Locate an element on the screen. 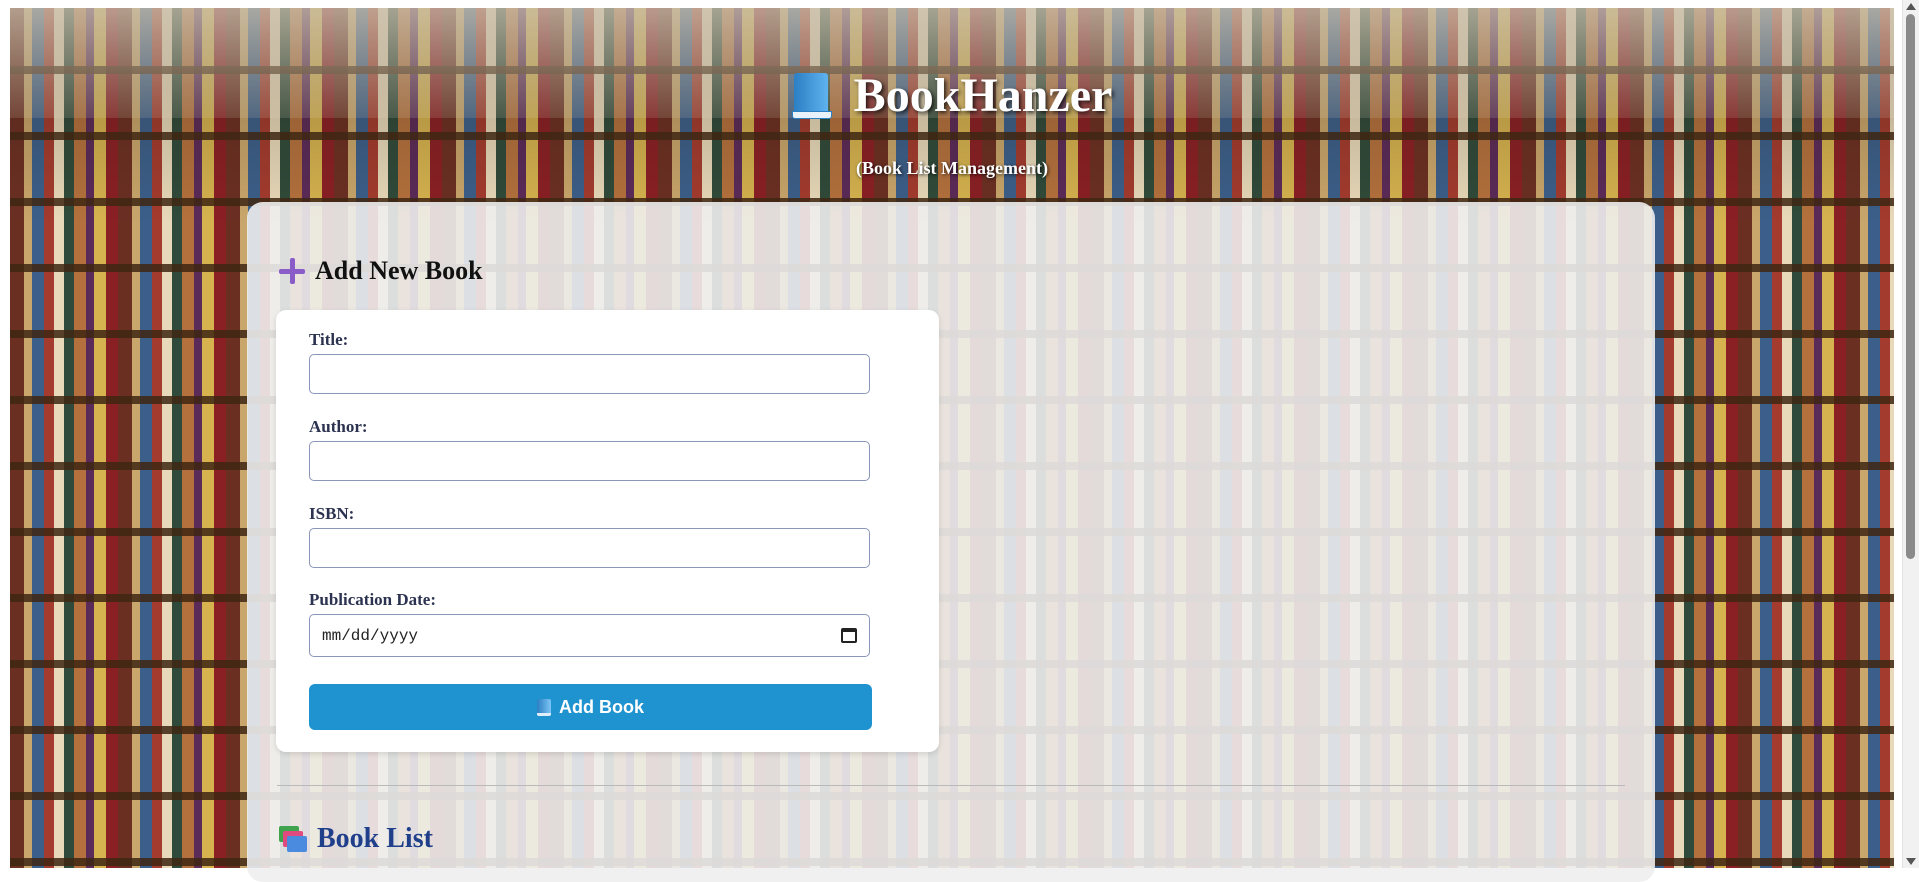 The image size is (1919, 882). title-input is located at coordinates (589, 374).